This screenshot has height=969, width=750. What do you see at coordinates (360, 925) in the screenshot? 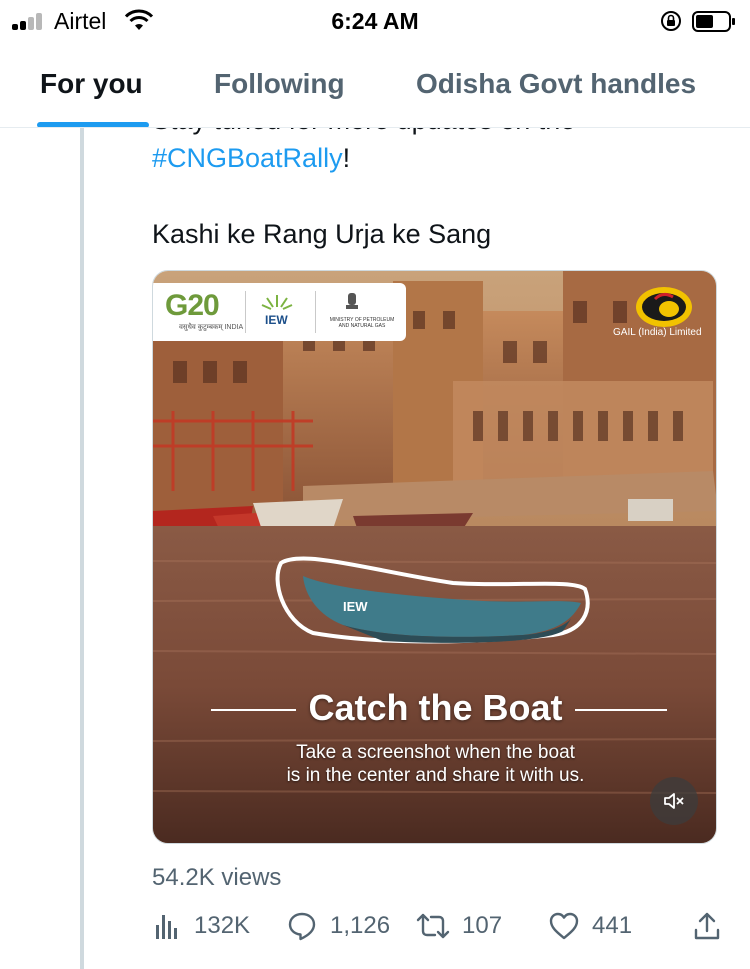
I see `reply-count: 1,126` at bounding box center [360, 925].